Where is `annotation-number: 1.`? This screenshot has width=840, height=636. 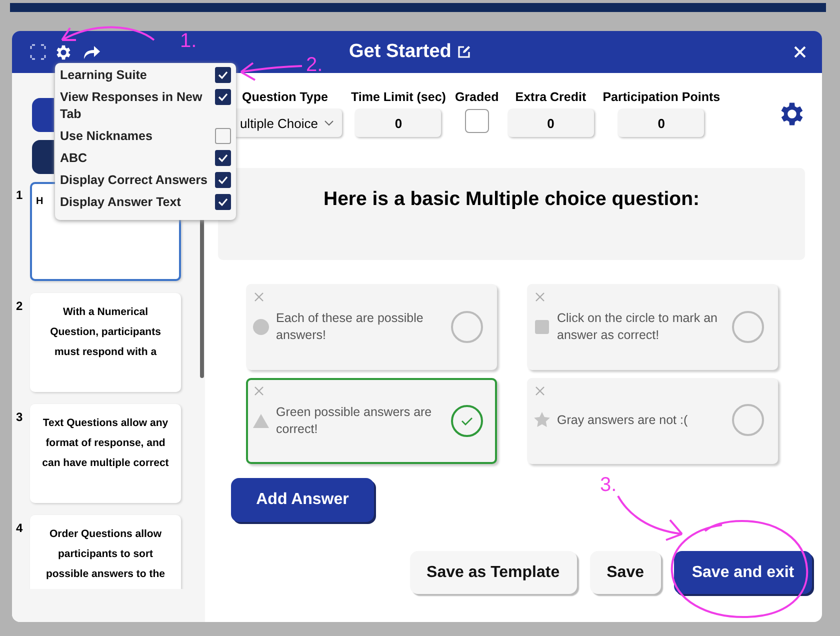
annotation-number: 1. is located at coordinates (188, 41).